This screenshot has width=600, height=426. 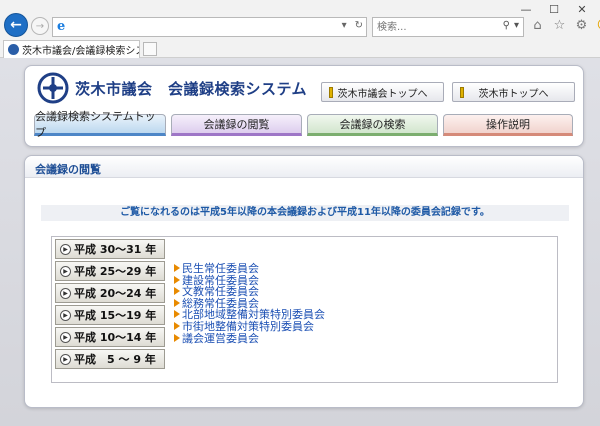 I want to click on minimize-icon: —, so click(x=526, y=9).